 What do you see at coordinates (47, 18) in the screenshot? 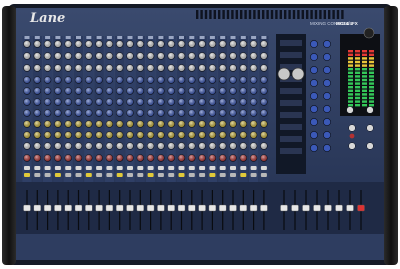
I see `brand-logo: Lane` at bounding box center [47, 18].